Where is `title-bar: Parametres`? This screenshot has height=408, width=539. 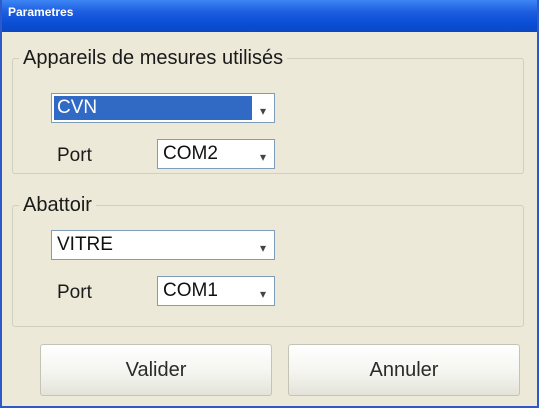 title-bar: Parametres is located at coordinates (269, 16).